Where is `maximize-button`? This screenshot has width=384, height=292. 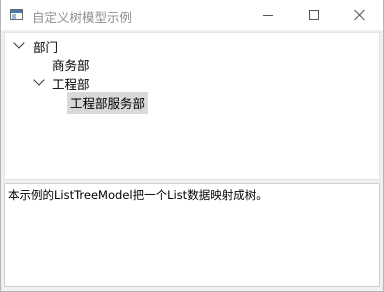
maximize-button is located at coordinates (314, 15).